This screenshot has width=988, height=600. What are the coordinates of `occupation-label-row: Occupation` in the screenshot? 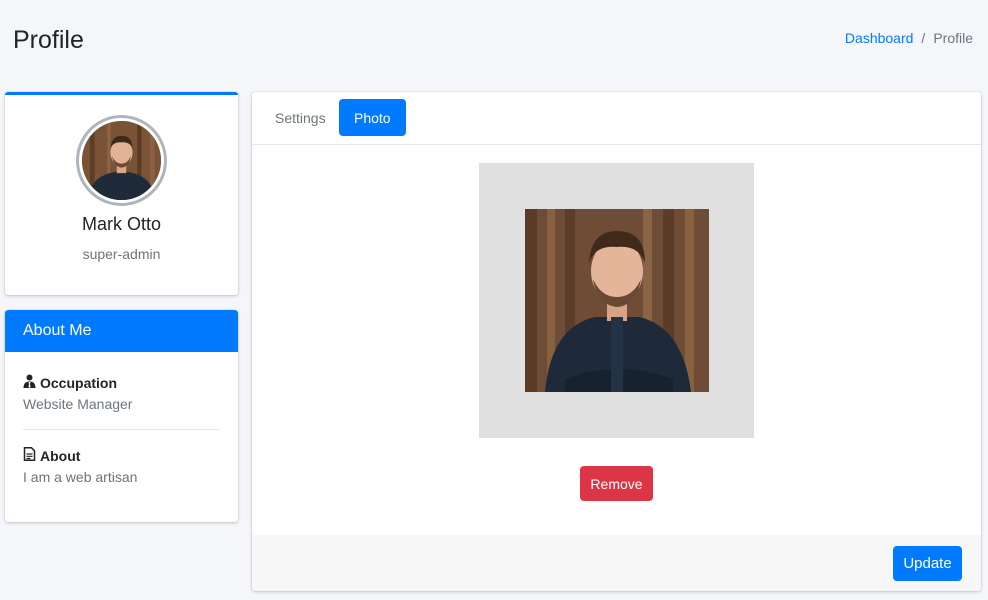 It's located at (121, 382).